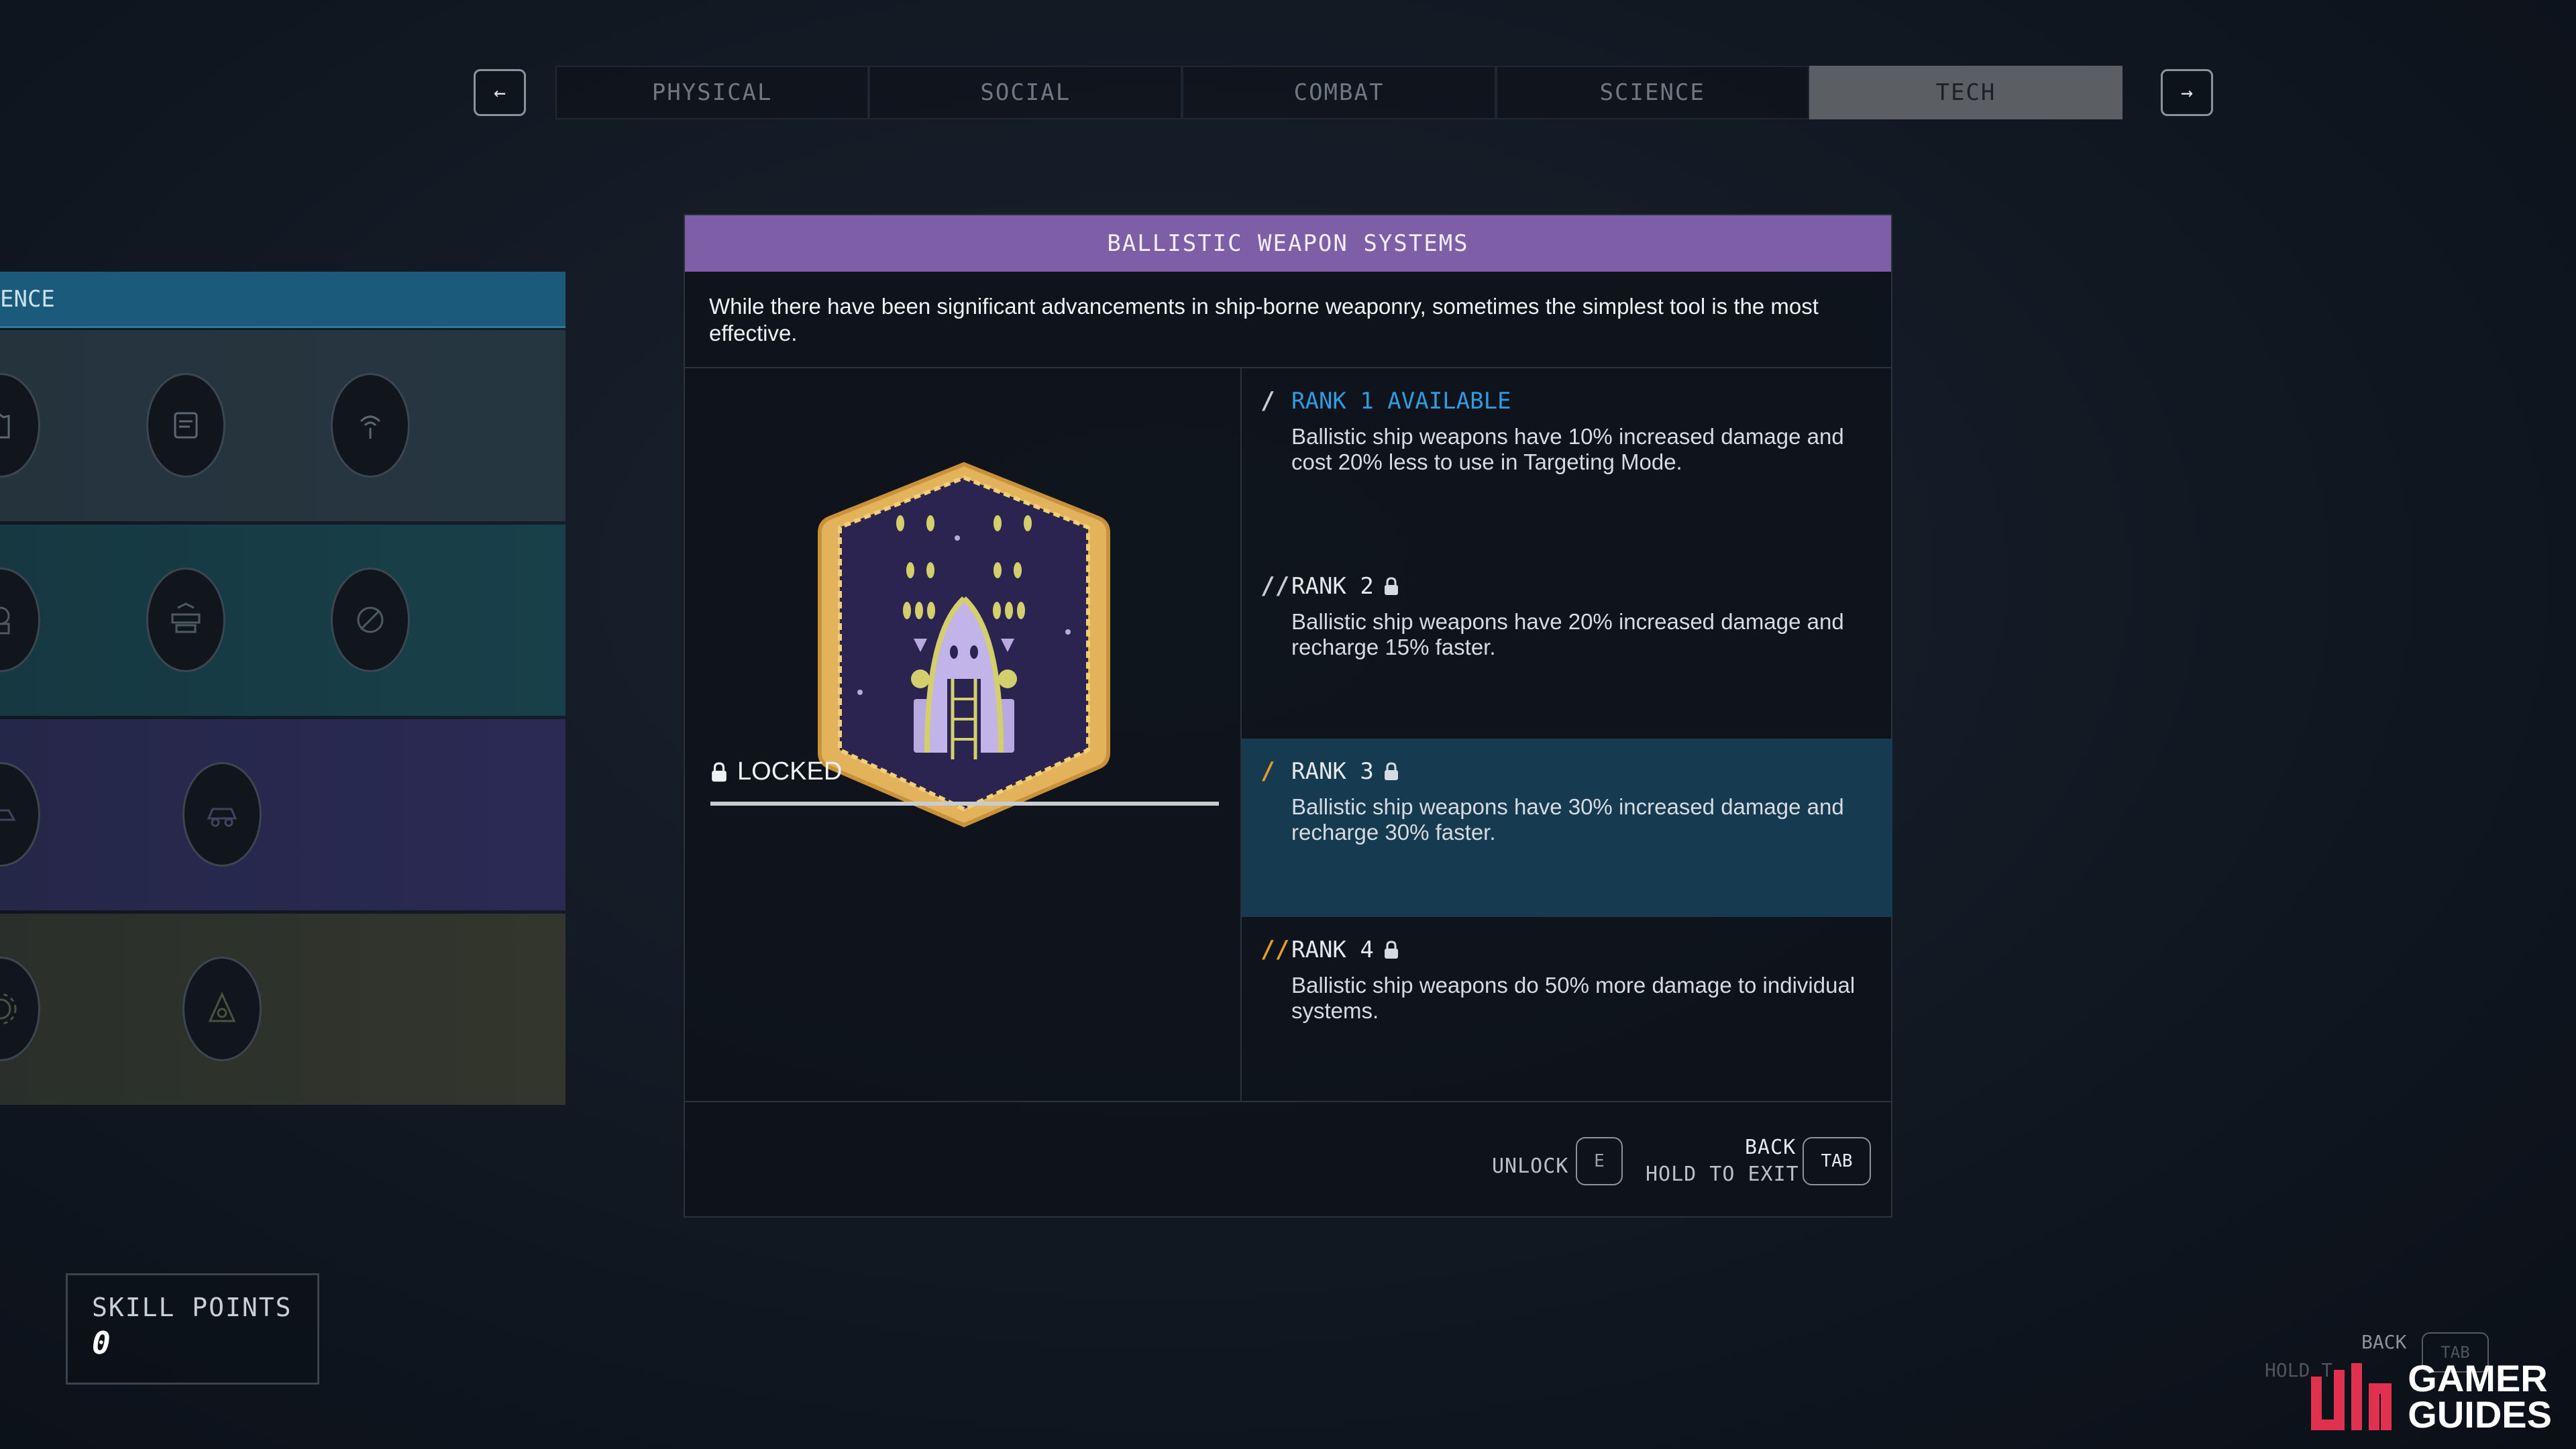  What do you see at coordinates (1401, 401) in the screenshot?
I see `rank-1-label: RANK 1 AVAILABLE` at bounding box center [1401, 401].